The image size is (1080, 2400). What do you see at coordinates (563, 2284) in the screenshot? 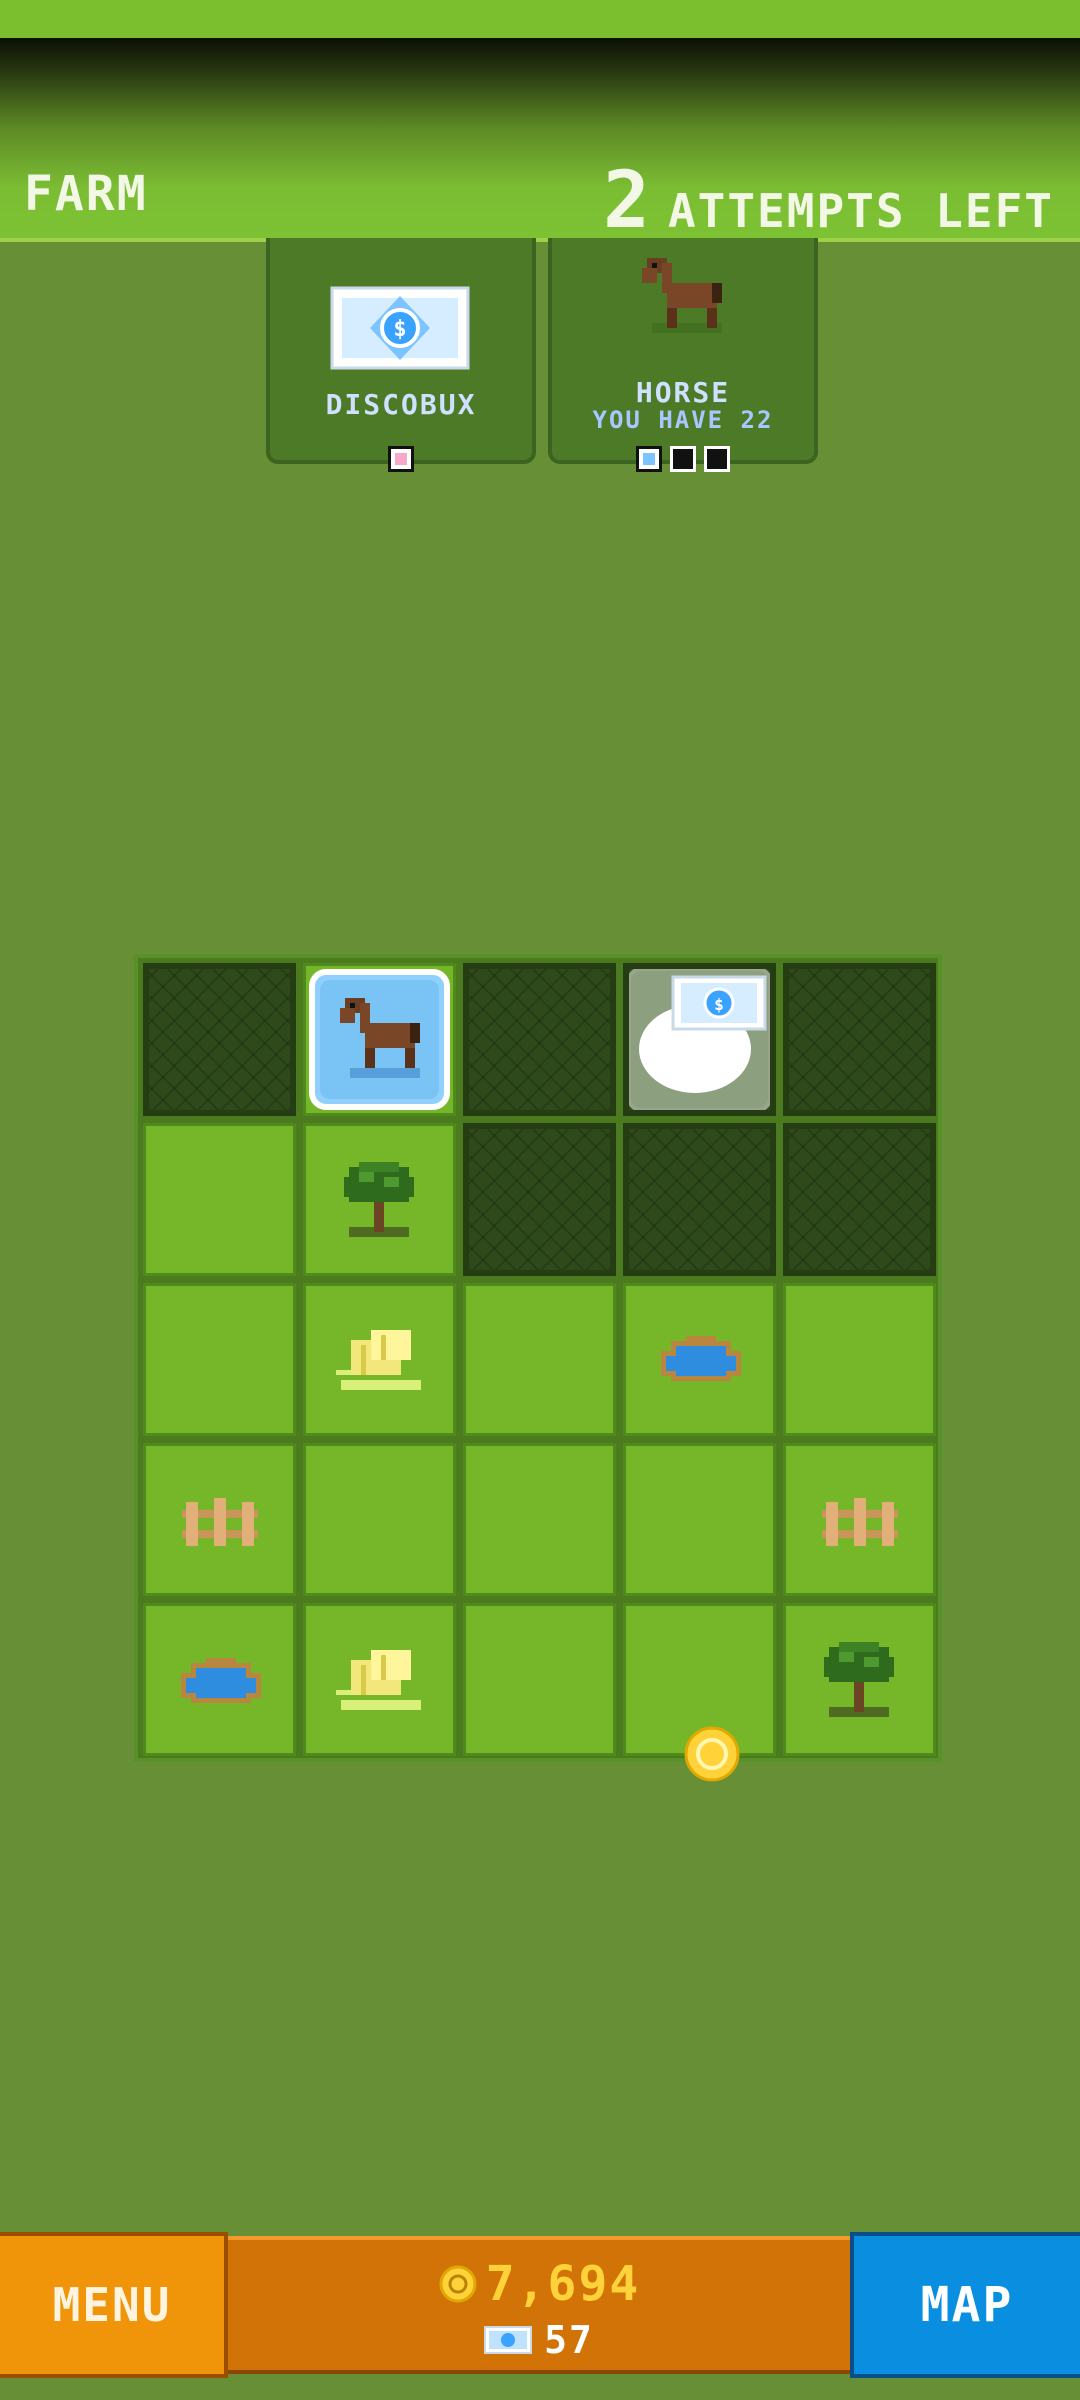
I see `coins-value: 7,694` at bounding box center [563, 2284].